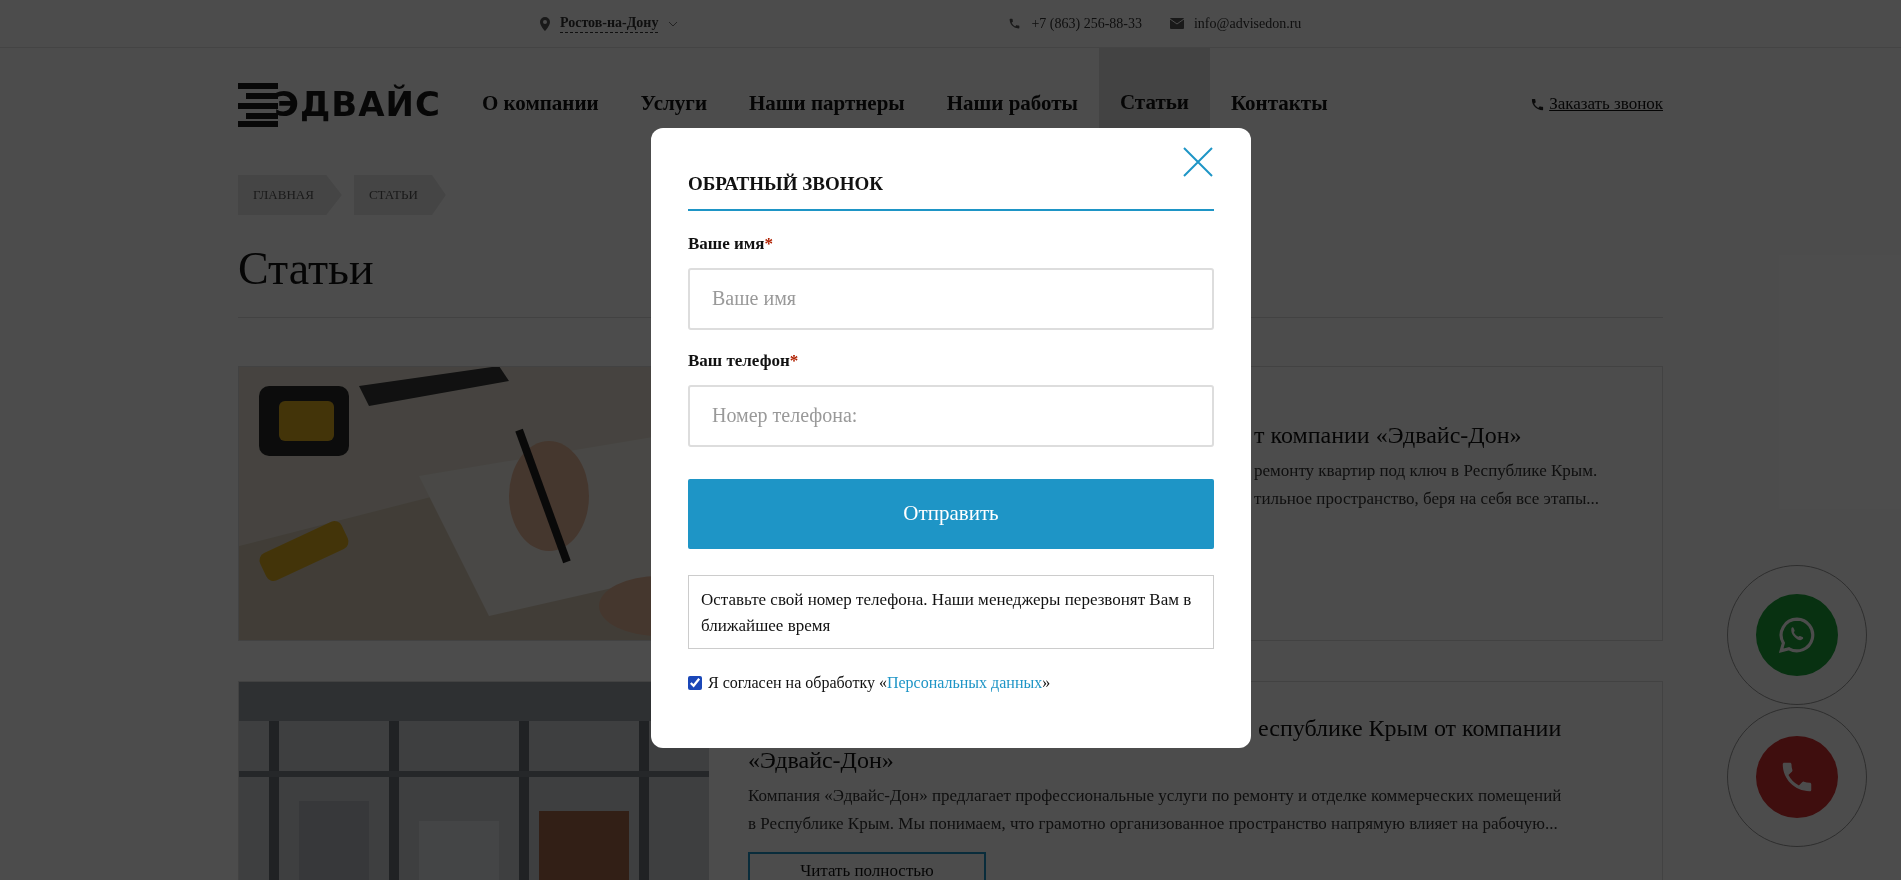 The height and width of the screenshot is (880, 1901). What do you see at coordinates (951, 298) in the screenshot?
I see `input-field: Ваше имя` at bounding box center [951, 298].